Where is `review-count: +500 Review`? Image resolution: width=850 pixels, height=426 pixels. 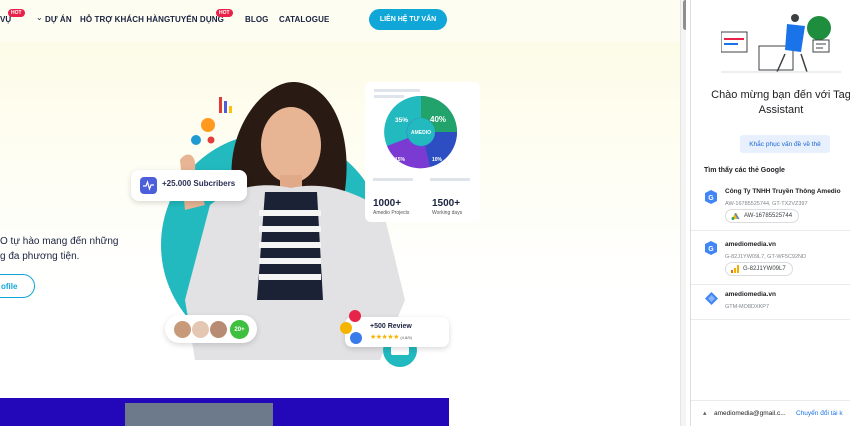
review-count: +500 Review is located at coordinates (391, 326).